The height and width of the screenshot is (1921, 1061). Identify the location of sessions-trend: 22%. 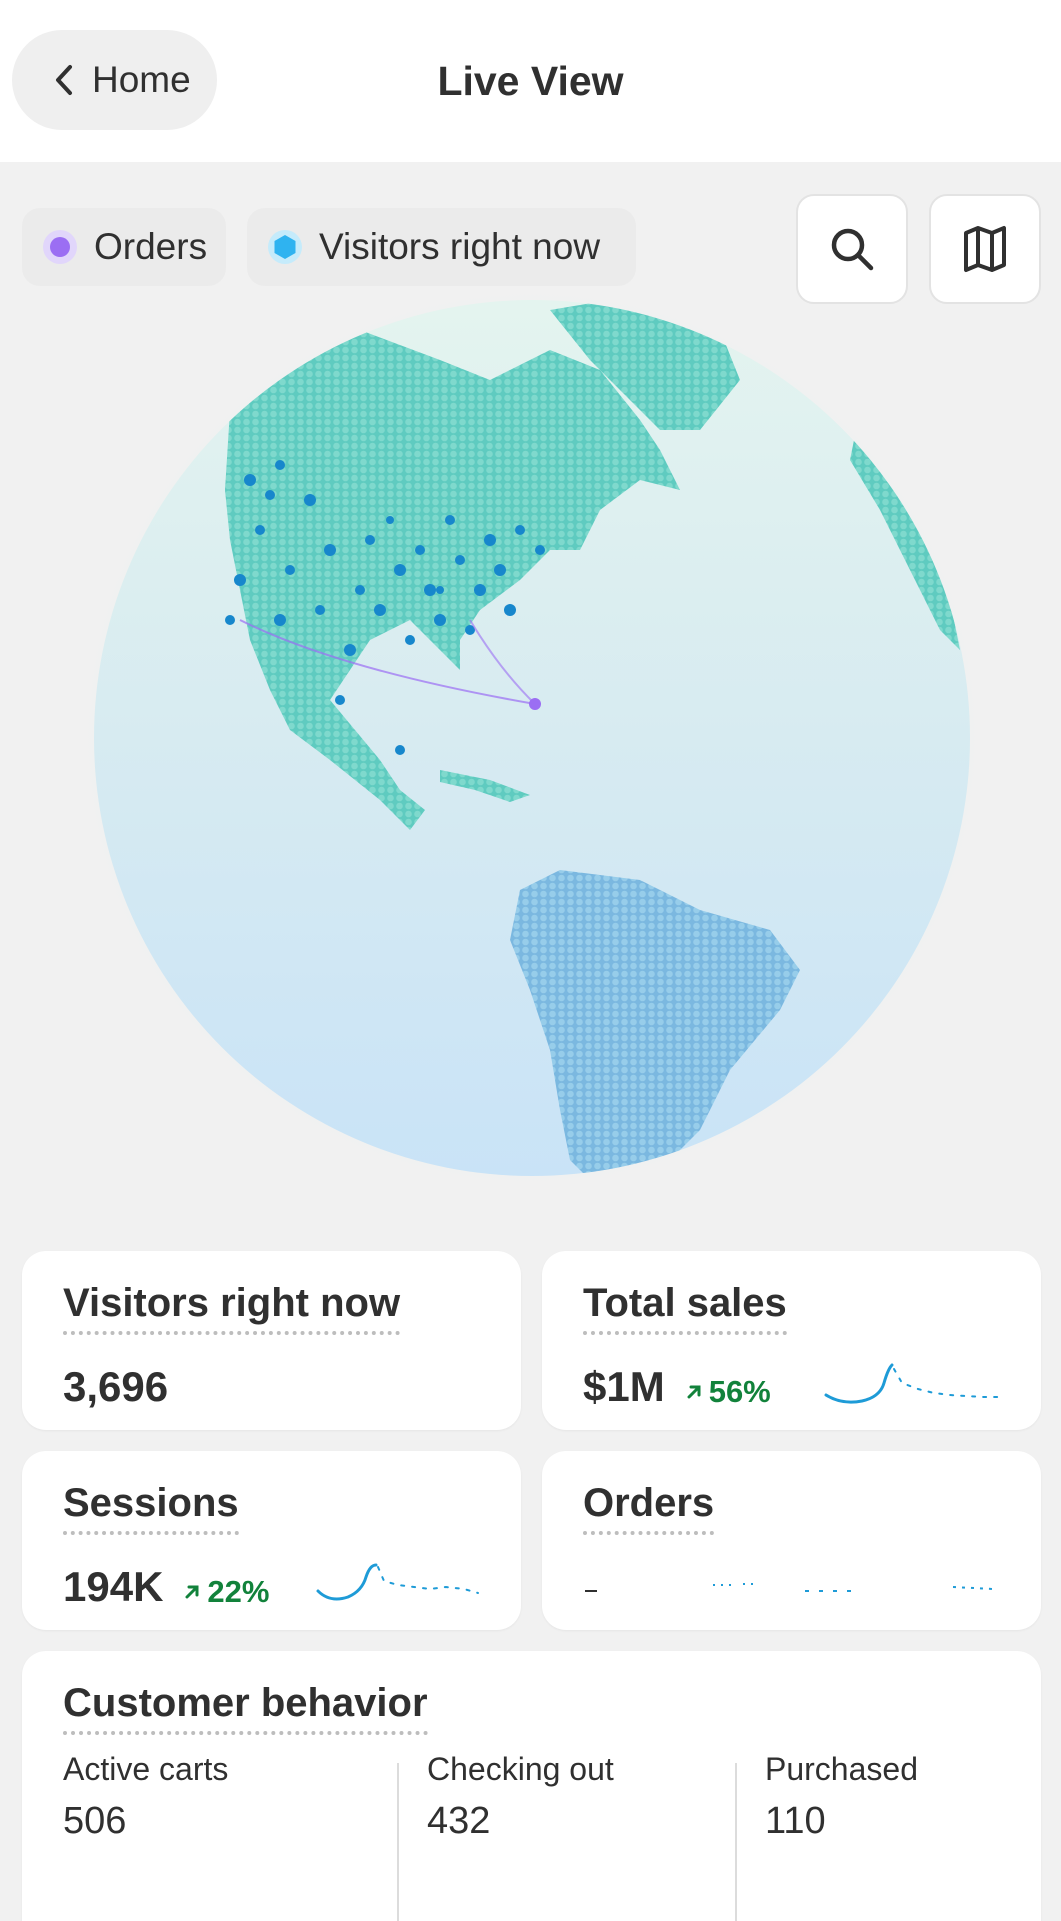
(226, 1592).